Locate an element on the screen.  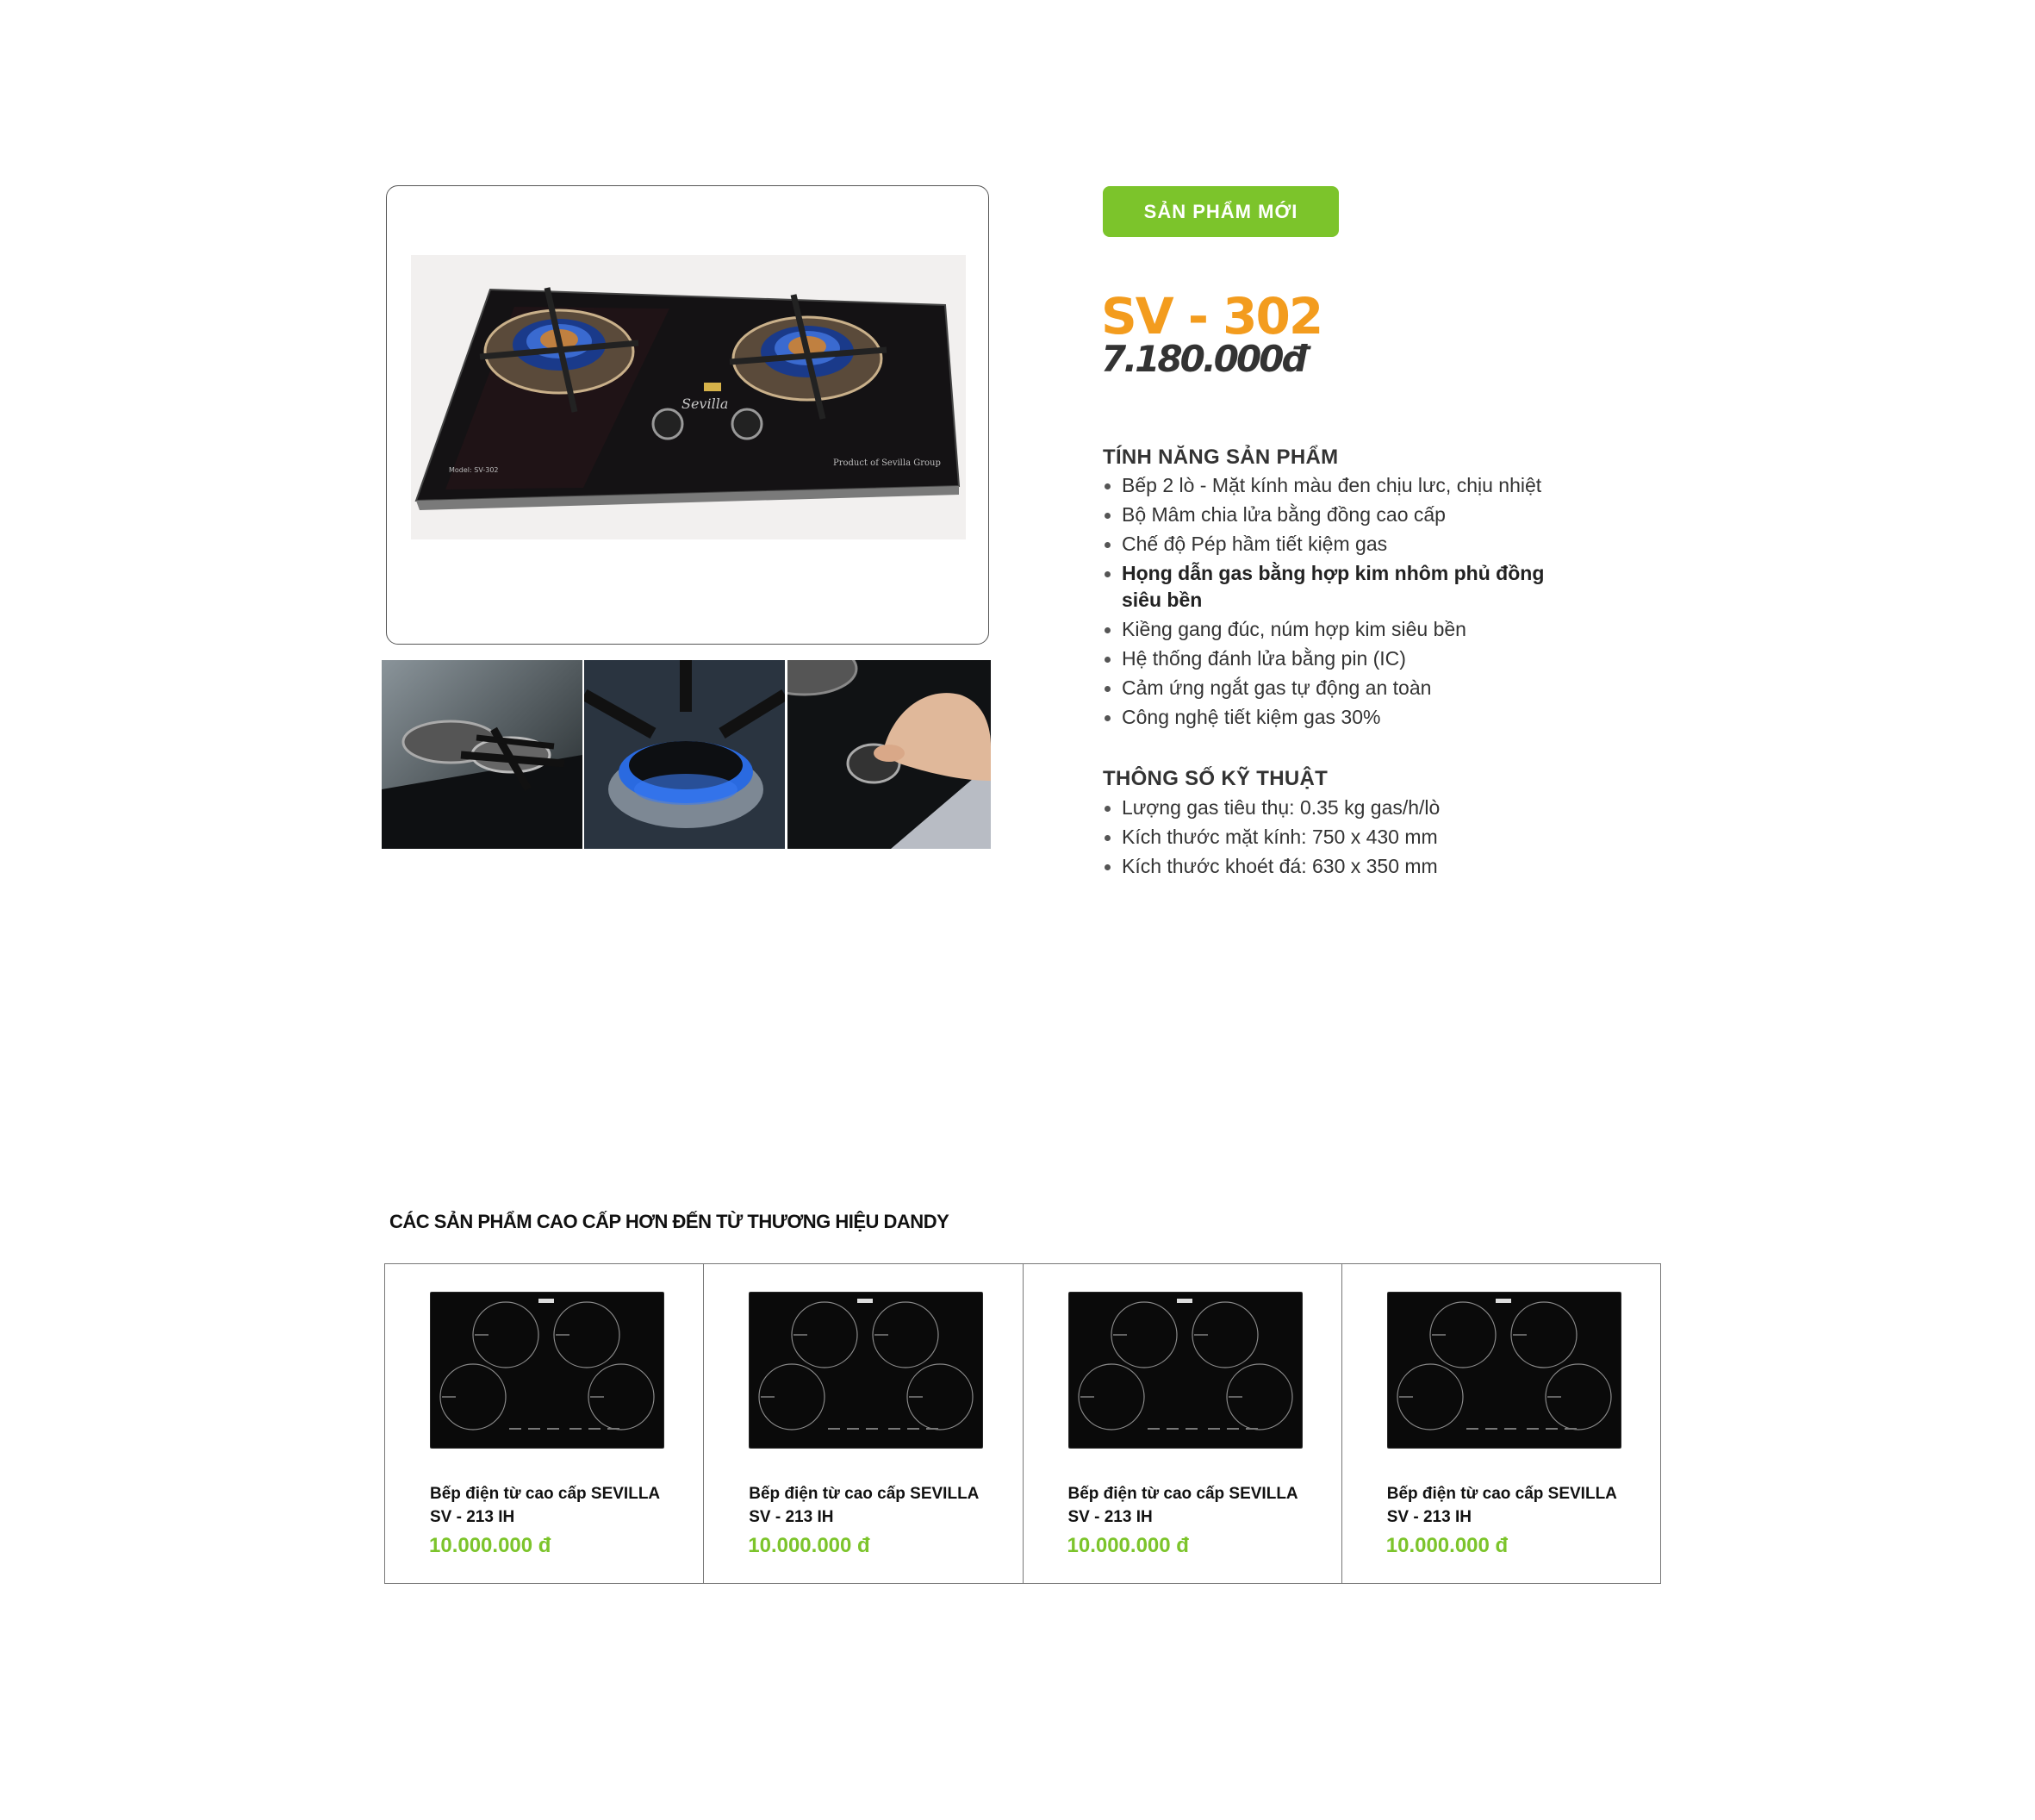
feature-item: Công nghệ tiết kiệm gas 30% is located at coordinates (1344, 717).